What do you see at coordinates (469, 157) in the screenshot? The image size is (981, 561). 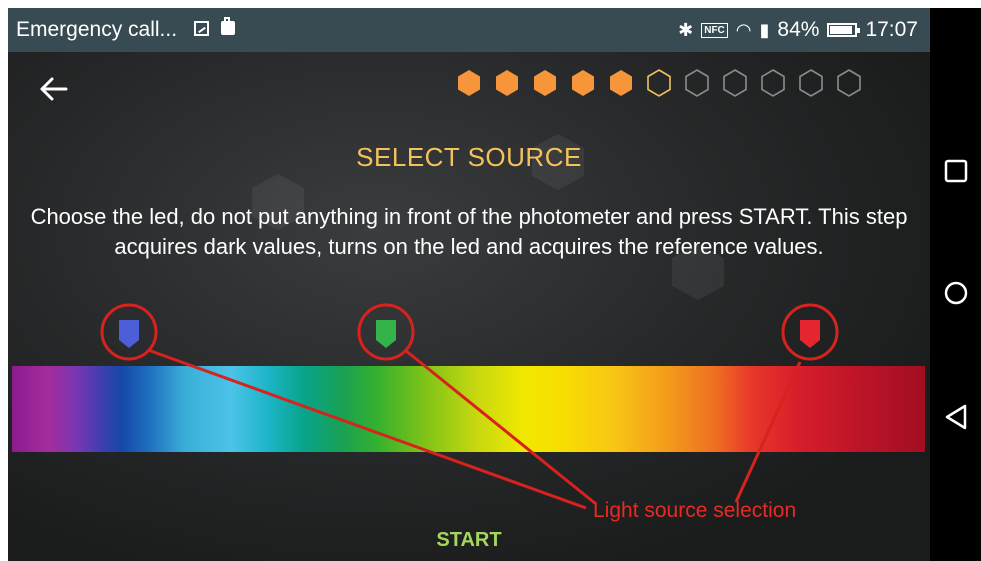 I see `page-title: SELECT SOURCE` at bounding box center [469, 157].